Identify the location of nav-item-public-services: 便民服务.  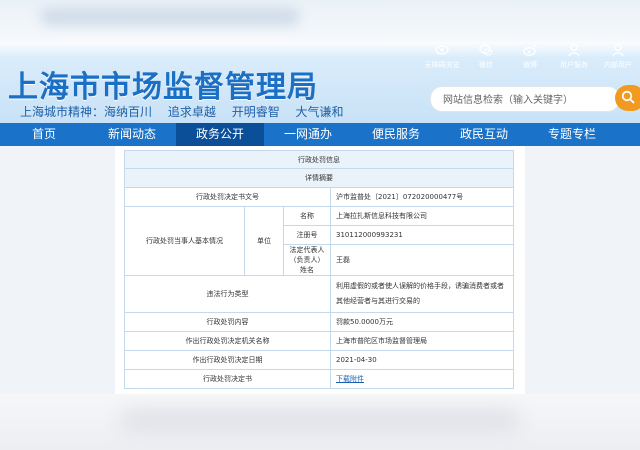
(396, 134).